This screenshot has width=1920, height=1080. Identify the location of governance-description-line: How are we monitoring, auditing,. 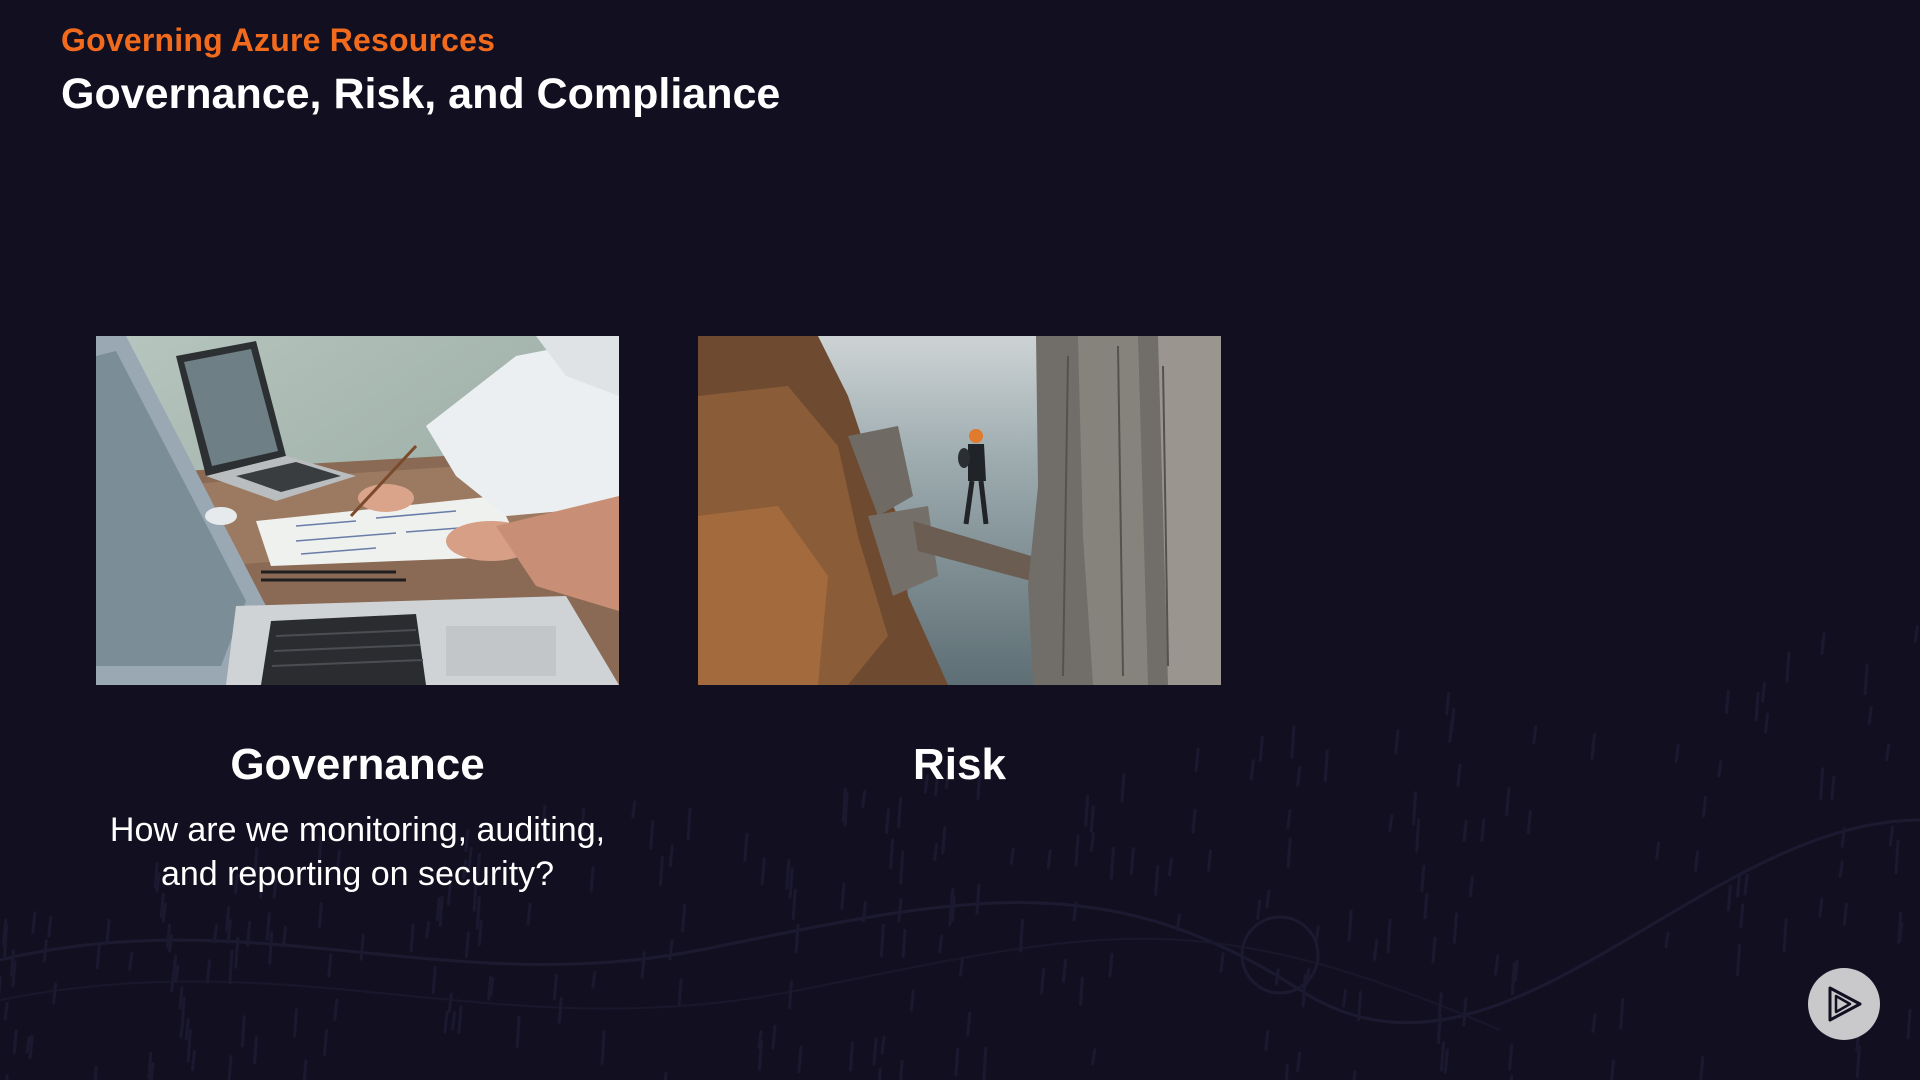
(357, 829).